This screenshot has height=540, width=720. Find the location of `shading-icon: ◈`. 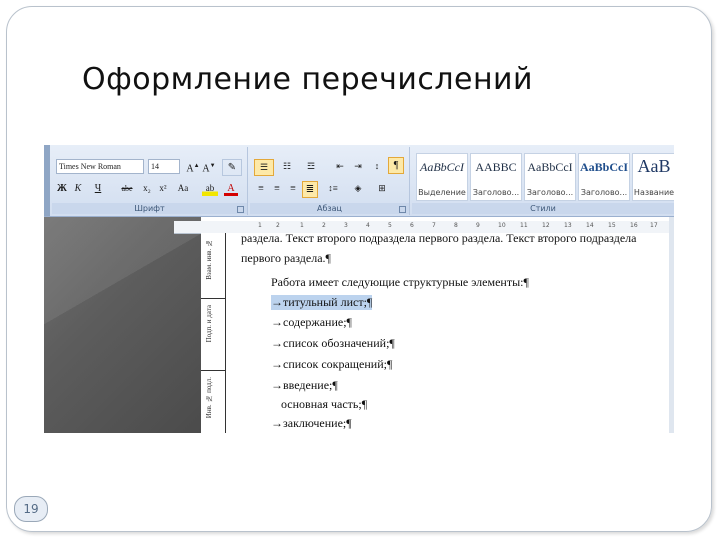

shading-icon: ◈ is located at coordinates (358, 188).